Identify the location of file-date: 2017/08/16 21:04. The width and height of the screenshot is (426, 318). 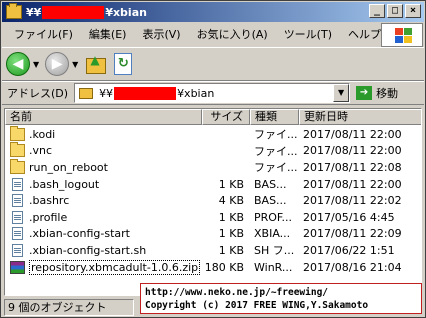
(352, 267).